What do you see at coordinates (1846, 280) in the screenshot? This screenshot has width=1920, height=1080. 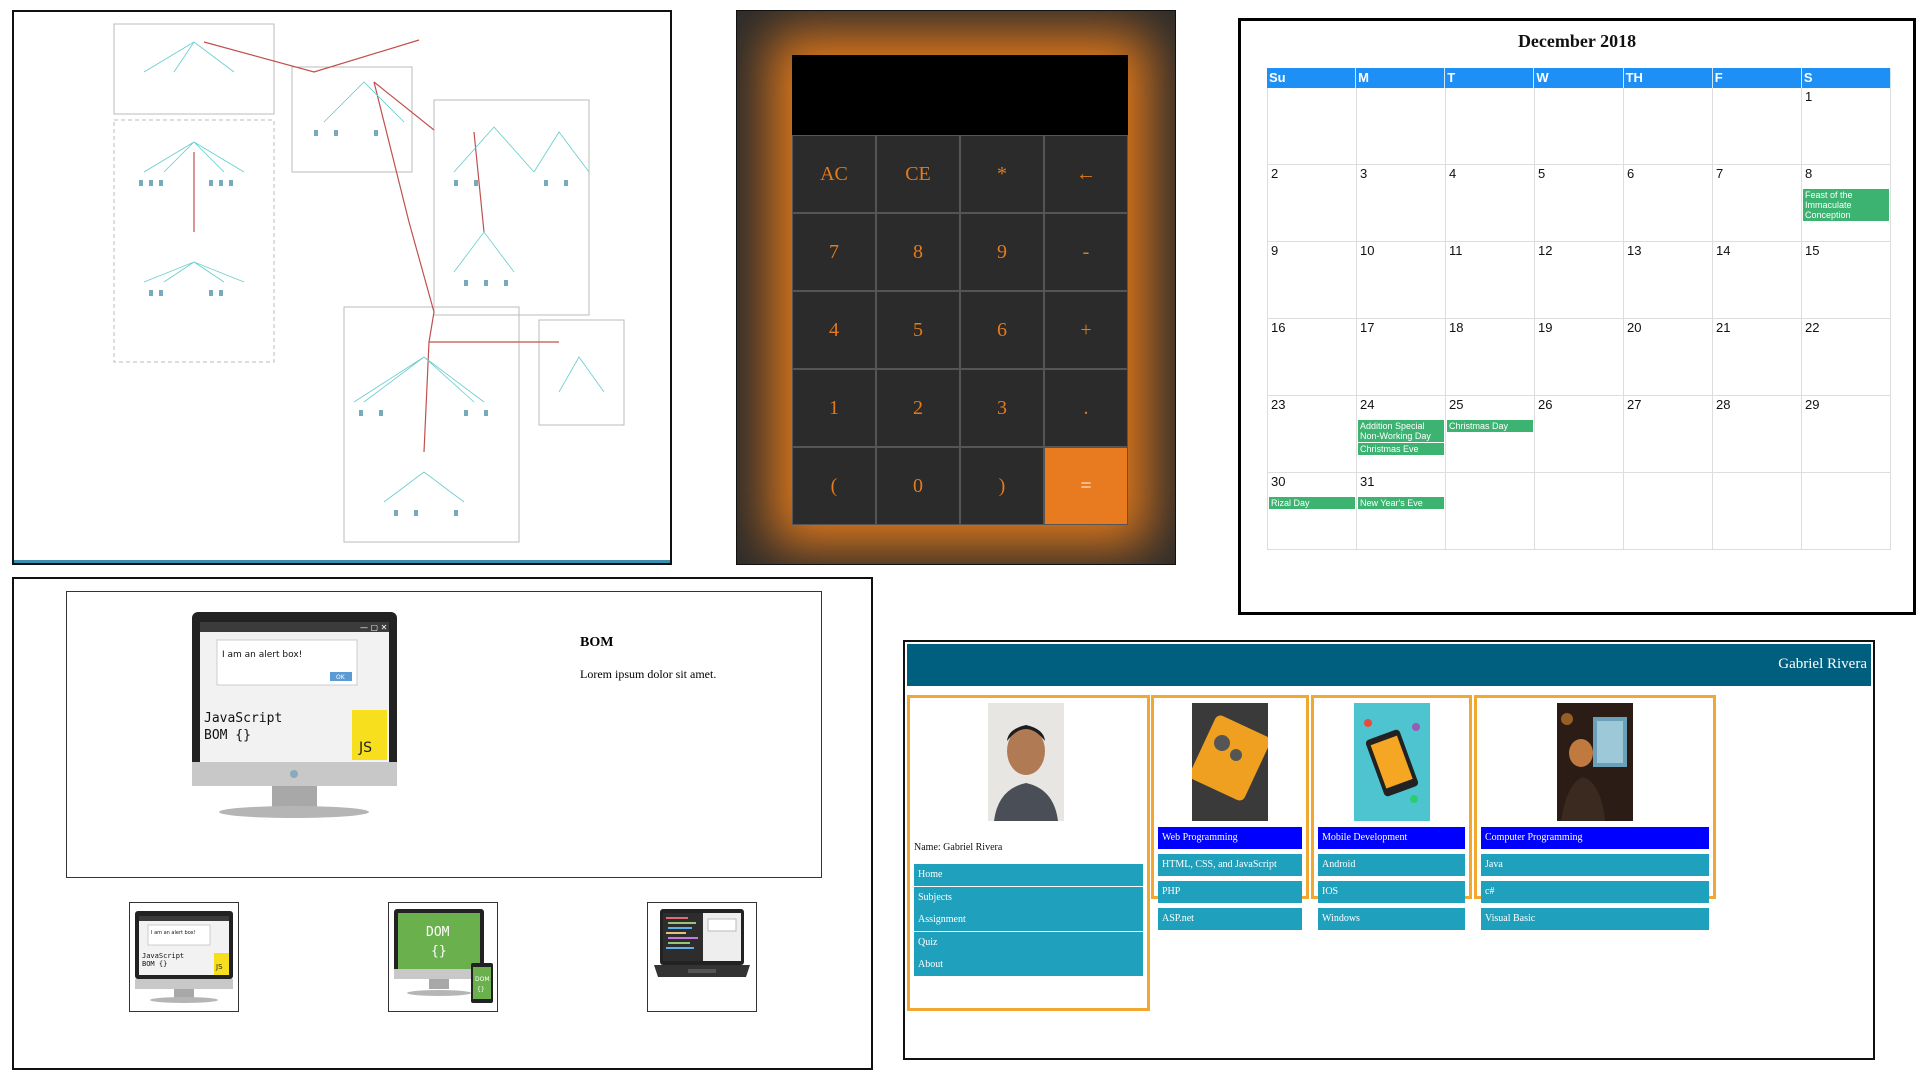 I see `calendar-day-15: 15` at bounding box center [1846, 280].